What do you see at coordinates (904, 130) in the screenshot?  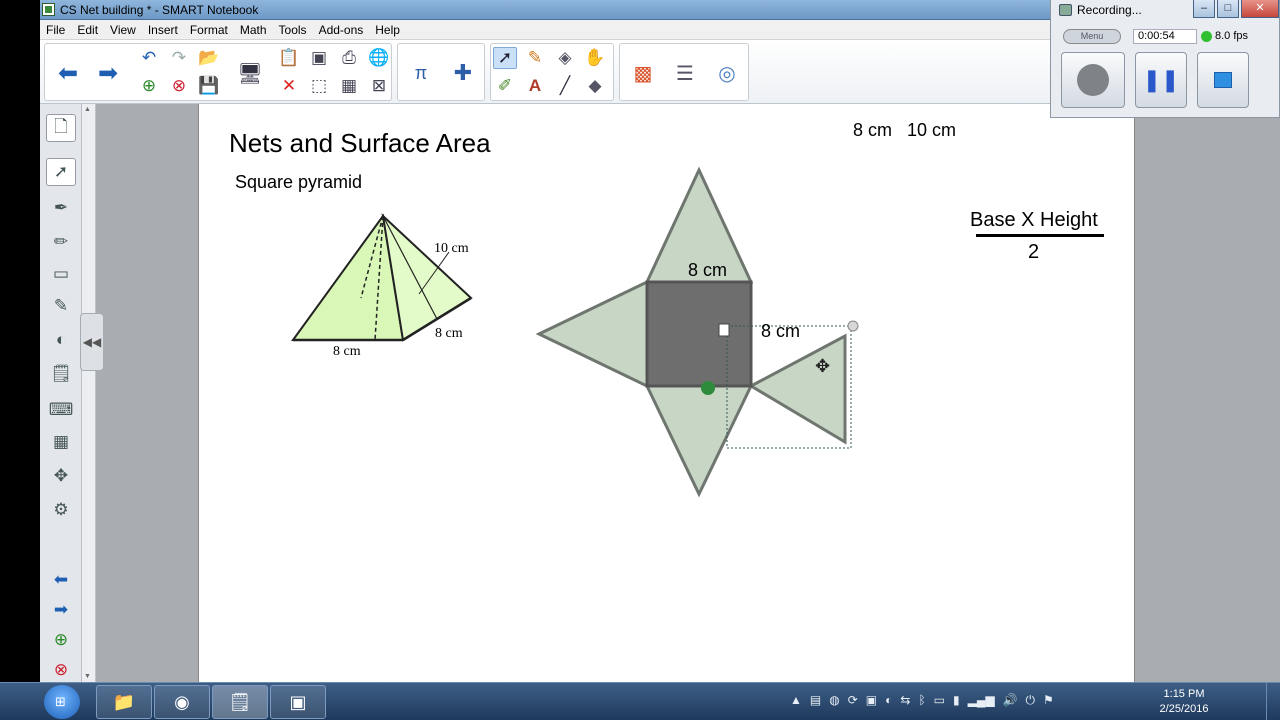 I see `dimensions-note: 8 cm 10 cm` at bounding box center [904, 130].